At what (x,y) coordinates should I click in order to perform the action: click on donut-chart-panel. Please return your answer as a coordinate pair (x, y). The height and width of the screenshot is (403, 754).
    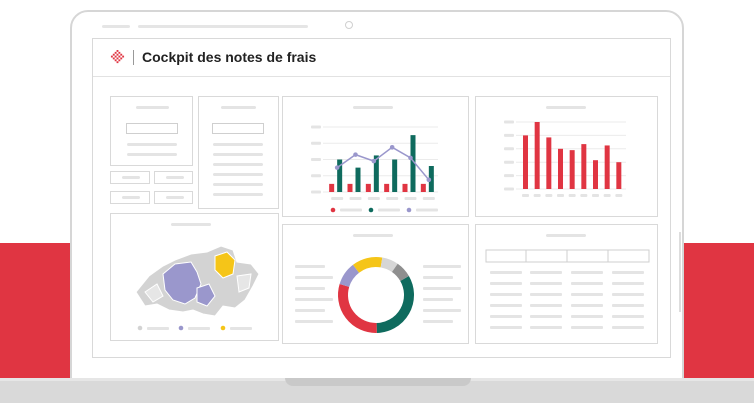
    Looking at the image, I should click on (375, 284).